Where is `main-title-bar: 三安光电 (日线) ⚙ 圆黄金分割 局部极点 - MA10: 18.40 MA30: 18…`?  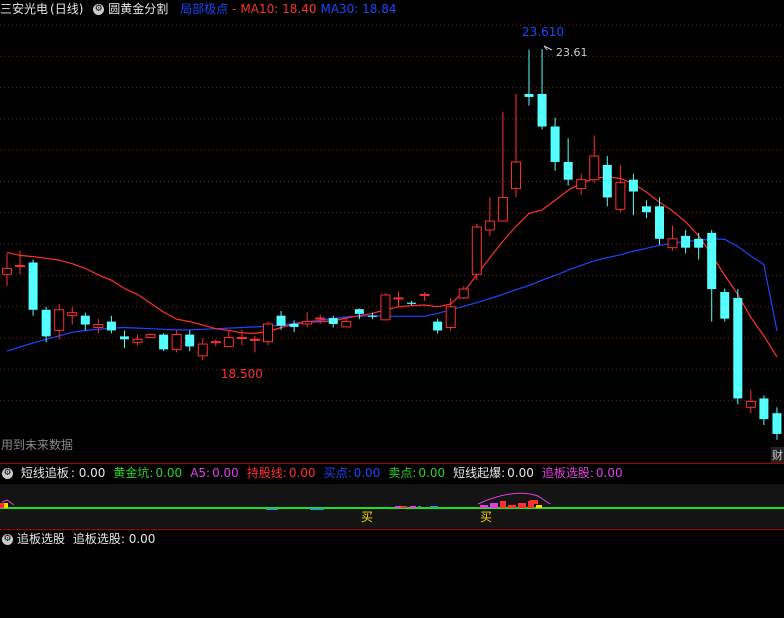 main-title-bar: 三安光电 (日线) ⚙ 圆黄金分割 局部极点 - MA10: 18.40 MA30: 18… is located at coordinates (202, 9).